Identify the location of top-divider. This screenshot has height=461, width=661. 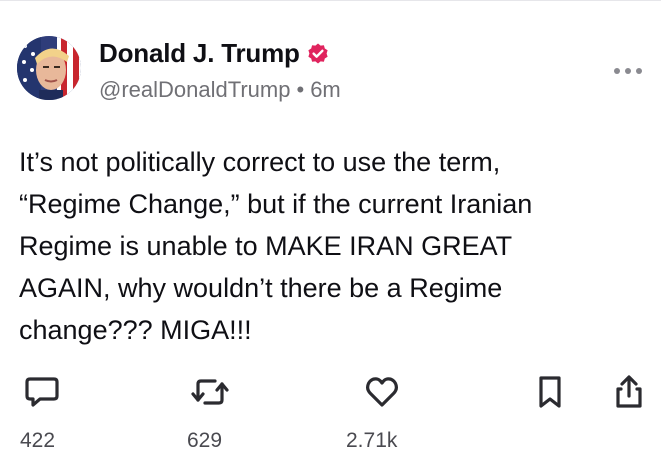
(330, 0).